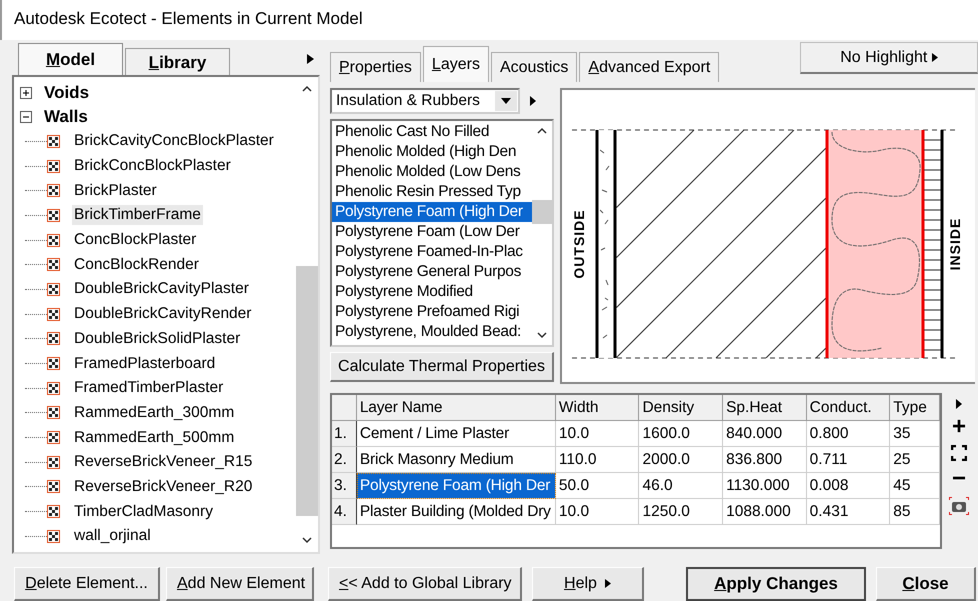  Describe the element at coordinates (136, 264) in the screenshot. I see `tree-item: ConcBlockRender` at that location.